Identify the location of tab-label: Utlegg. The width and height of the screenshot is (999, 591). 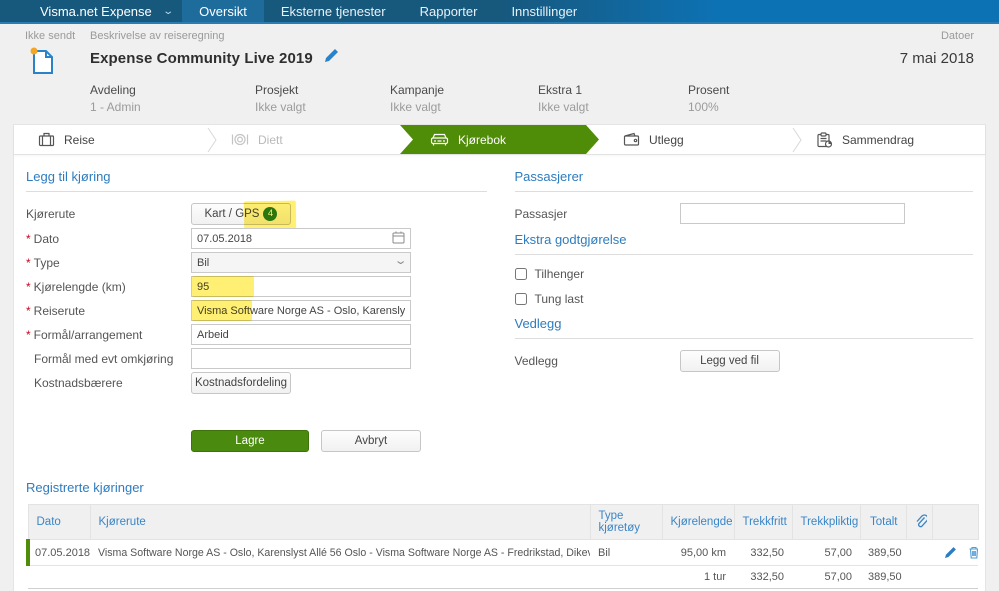
(666, 139).